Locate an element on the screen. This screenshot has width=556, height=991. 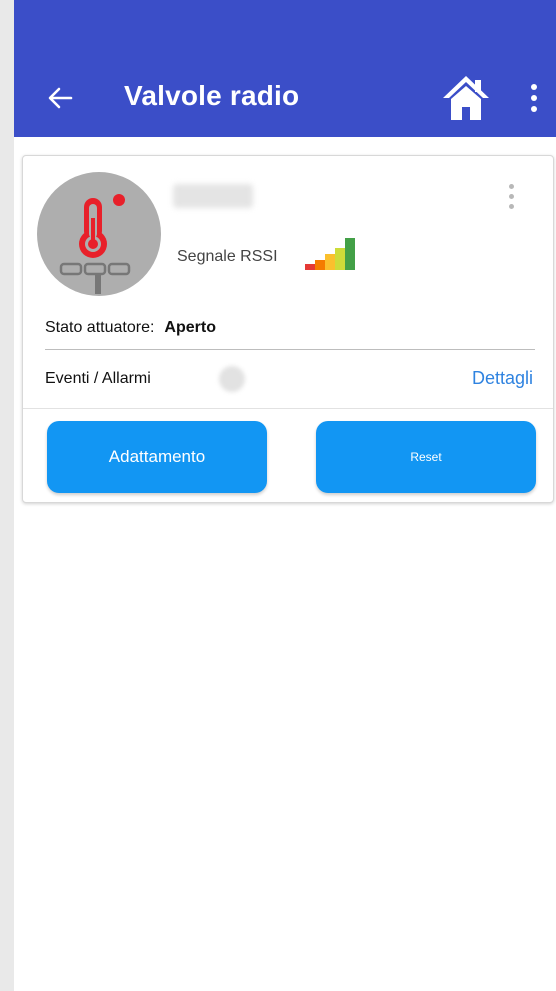
page-title: Valvole radio is located at coordinates (212, 95).